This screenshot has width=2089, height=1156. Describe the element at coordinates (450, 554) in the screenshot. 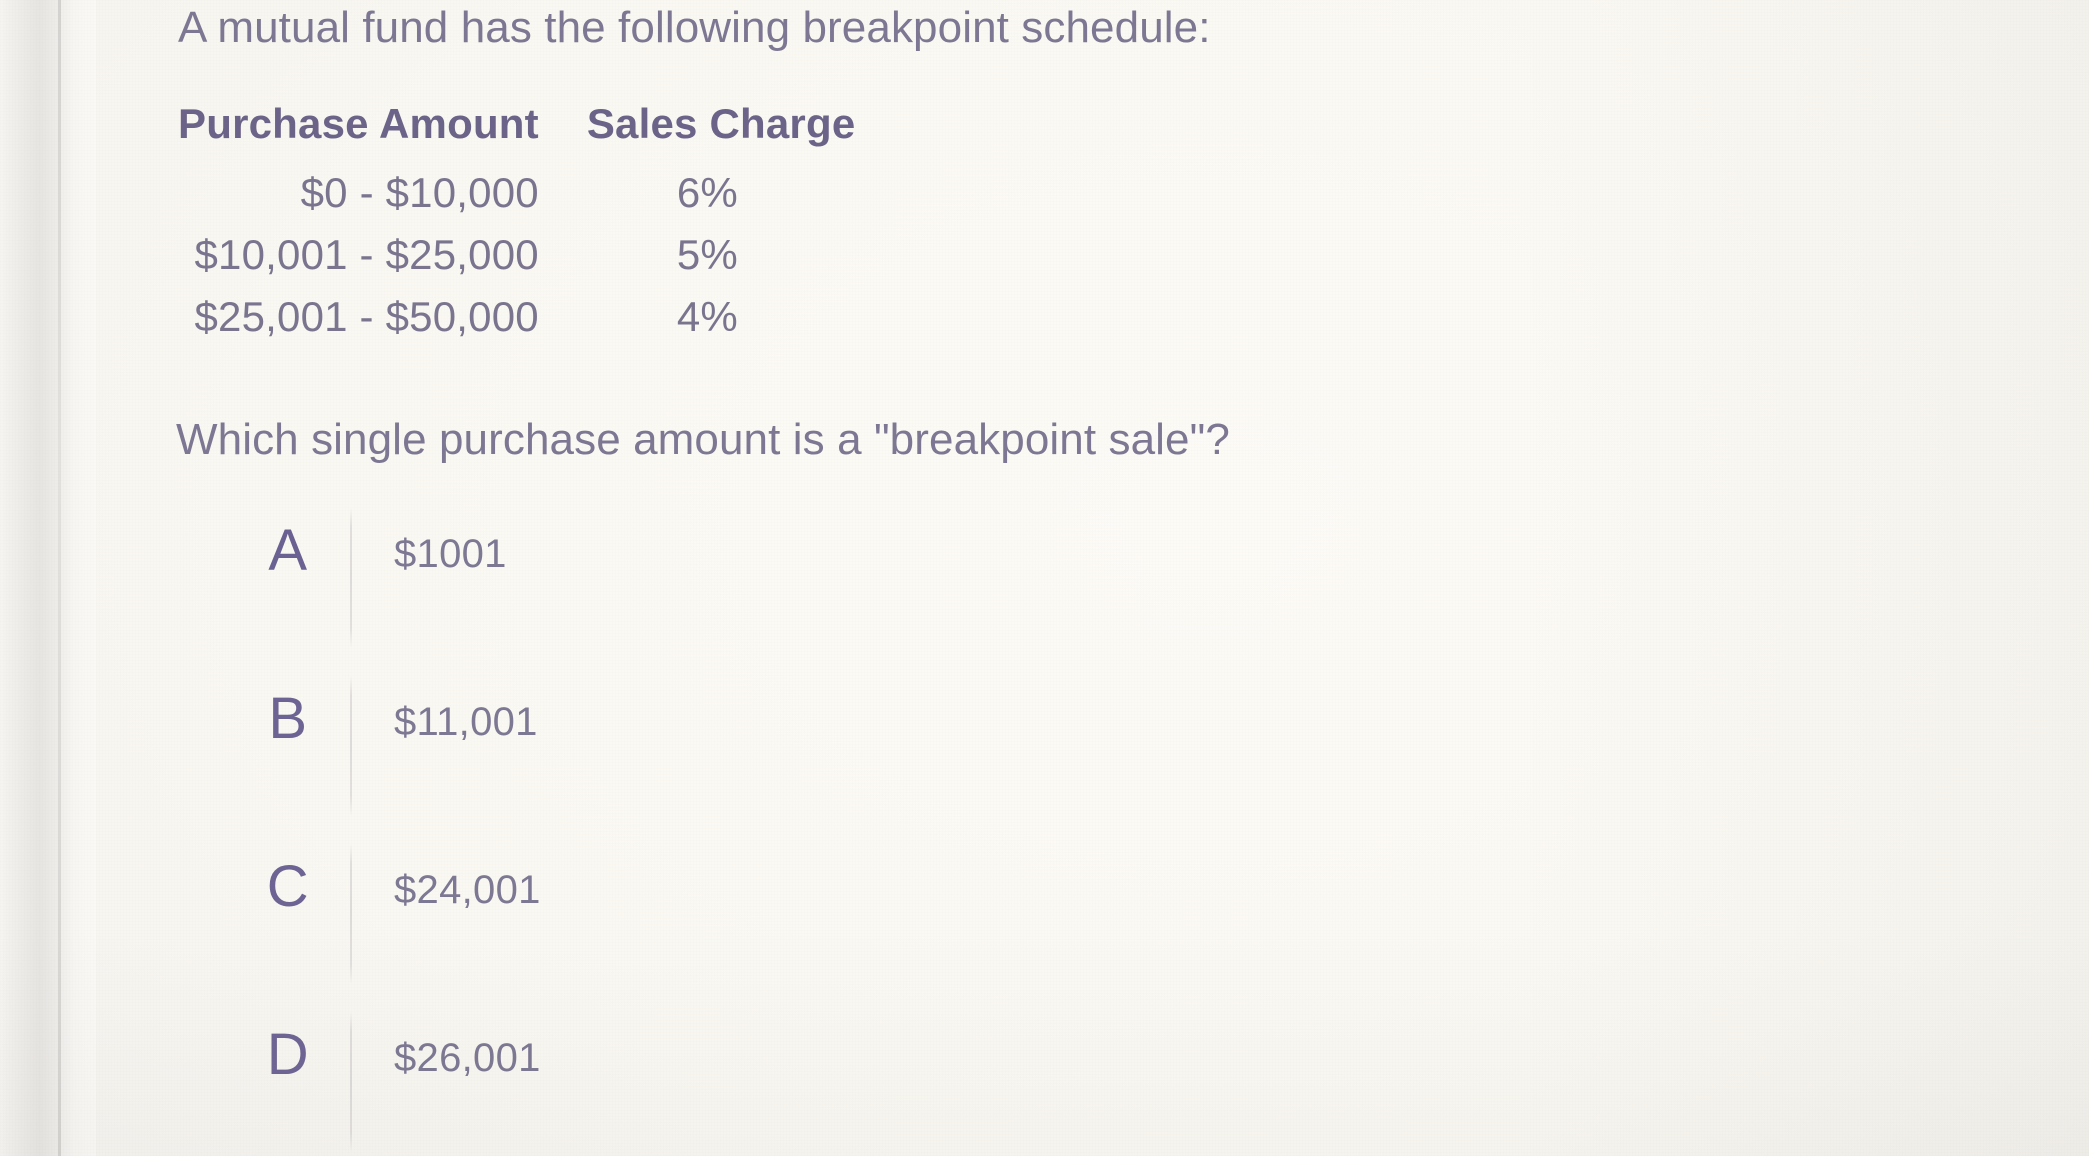

I see `choice-text-a: $1001` at that location.